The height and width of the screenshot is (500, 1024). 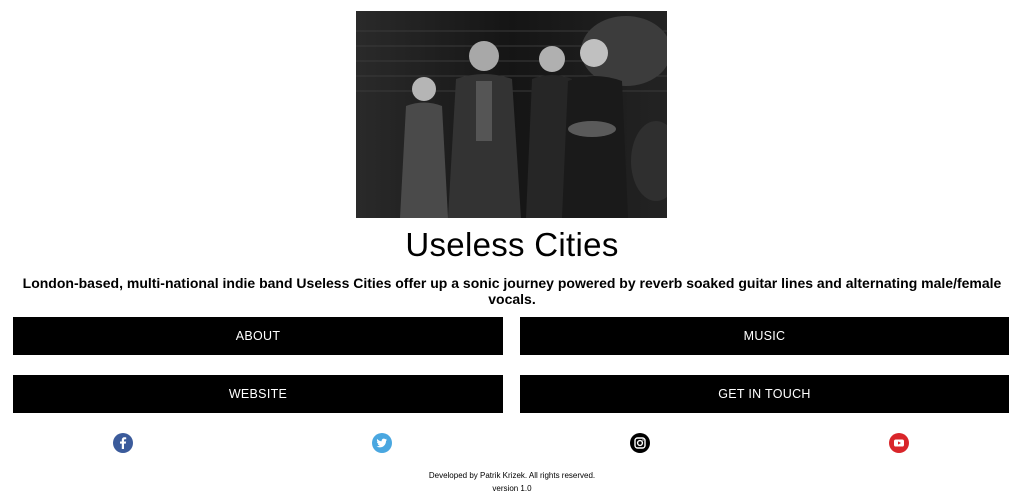 What do you see at coordinates (123, 443) in the screenshot?
I see `facebook-icon` at bounding box center [123, 443].